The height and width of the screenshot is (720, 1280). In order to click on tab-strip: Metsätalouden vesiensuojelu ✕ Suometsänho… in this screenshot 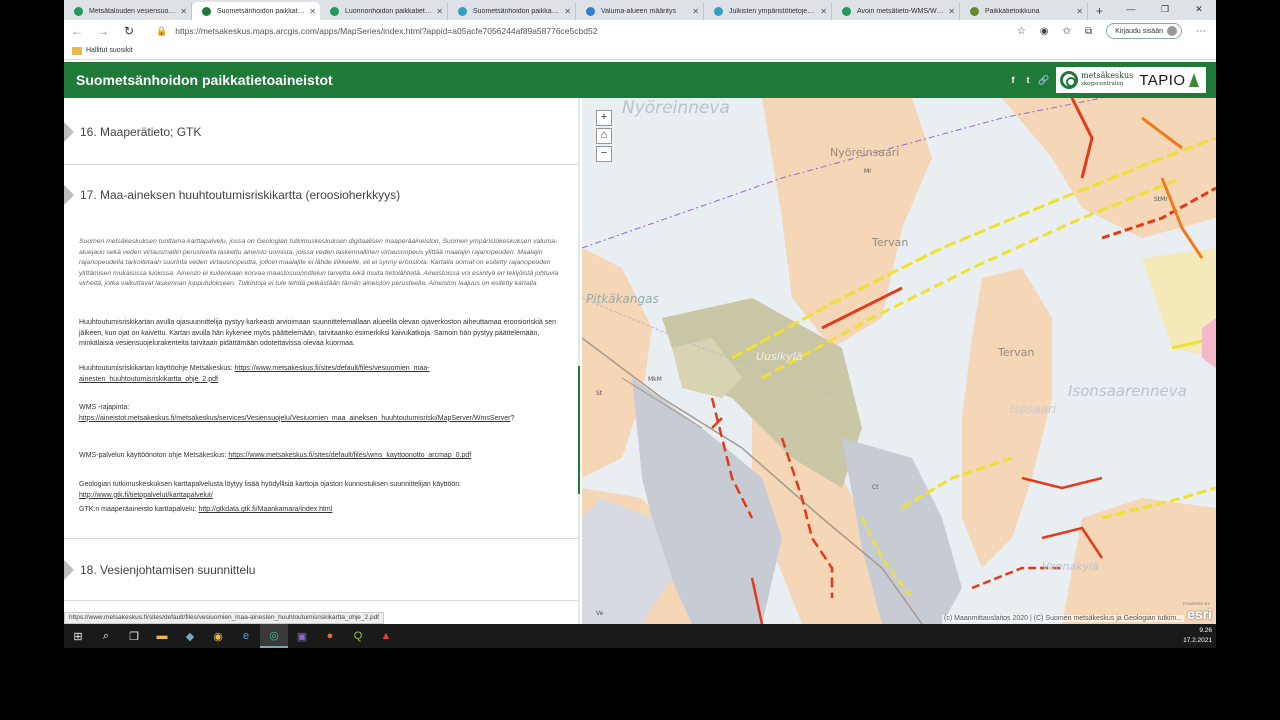, I will do `click(640, 10)`.